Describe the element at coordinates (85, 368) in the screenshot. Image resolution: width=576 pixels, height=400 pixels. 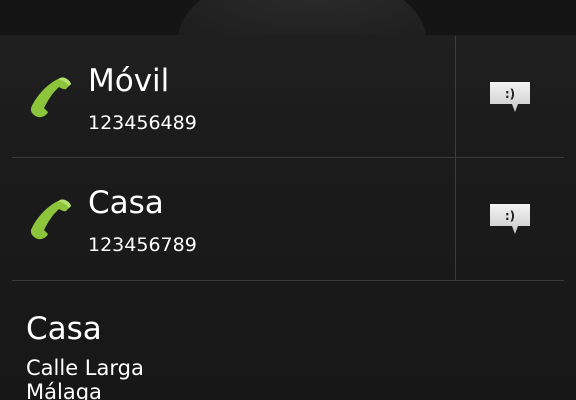
I see `address-street: Calle Larga` at that location.